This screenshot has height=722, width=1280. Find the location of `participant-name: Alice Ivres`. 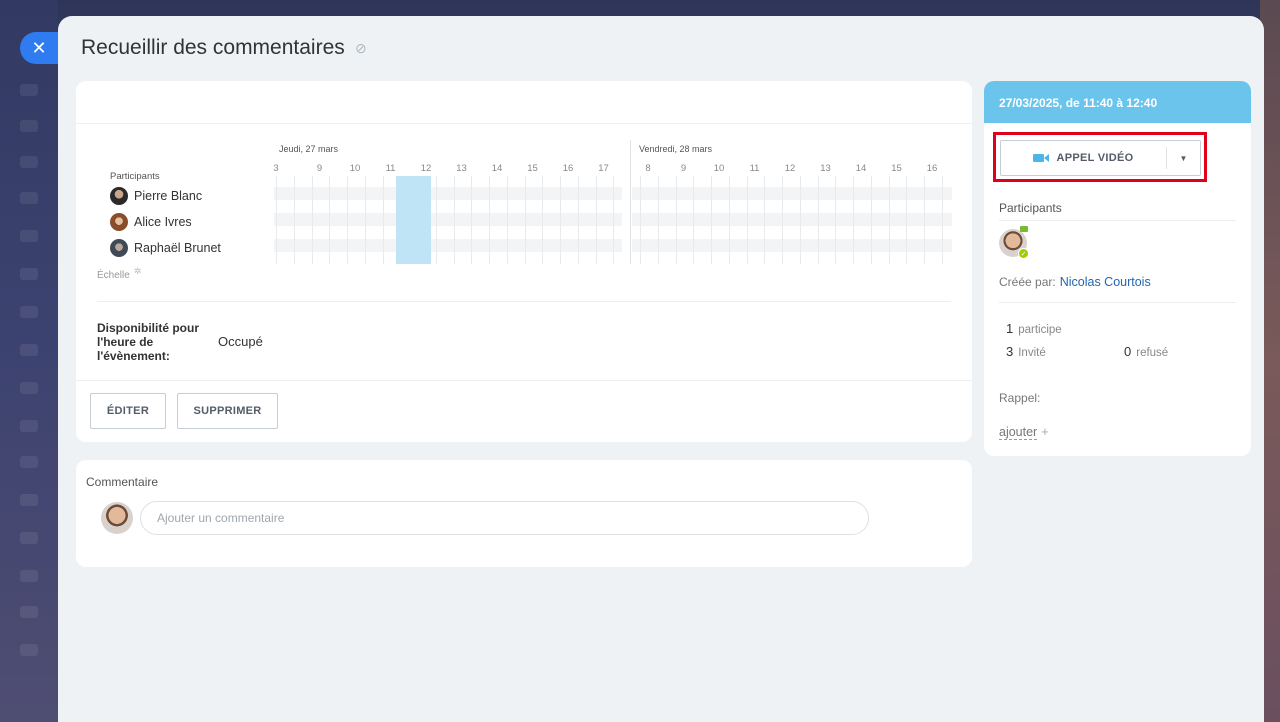

participant-name: Alice Ivres is located at coordinates (163, 222).